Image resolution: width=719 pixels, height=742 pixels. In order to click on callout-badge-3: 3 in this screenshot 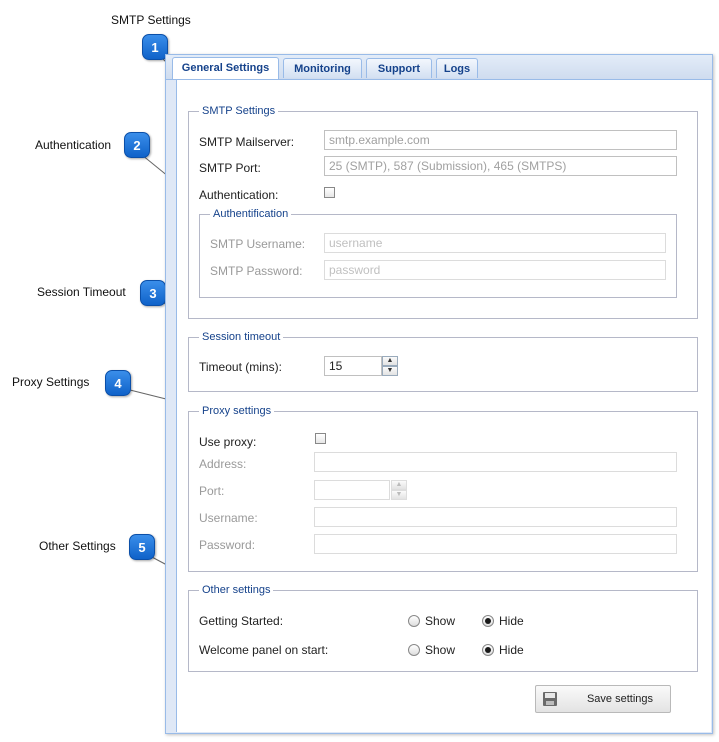, I will do `click(153, 293)`.